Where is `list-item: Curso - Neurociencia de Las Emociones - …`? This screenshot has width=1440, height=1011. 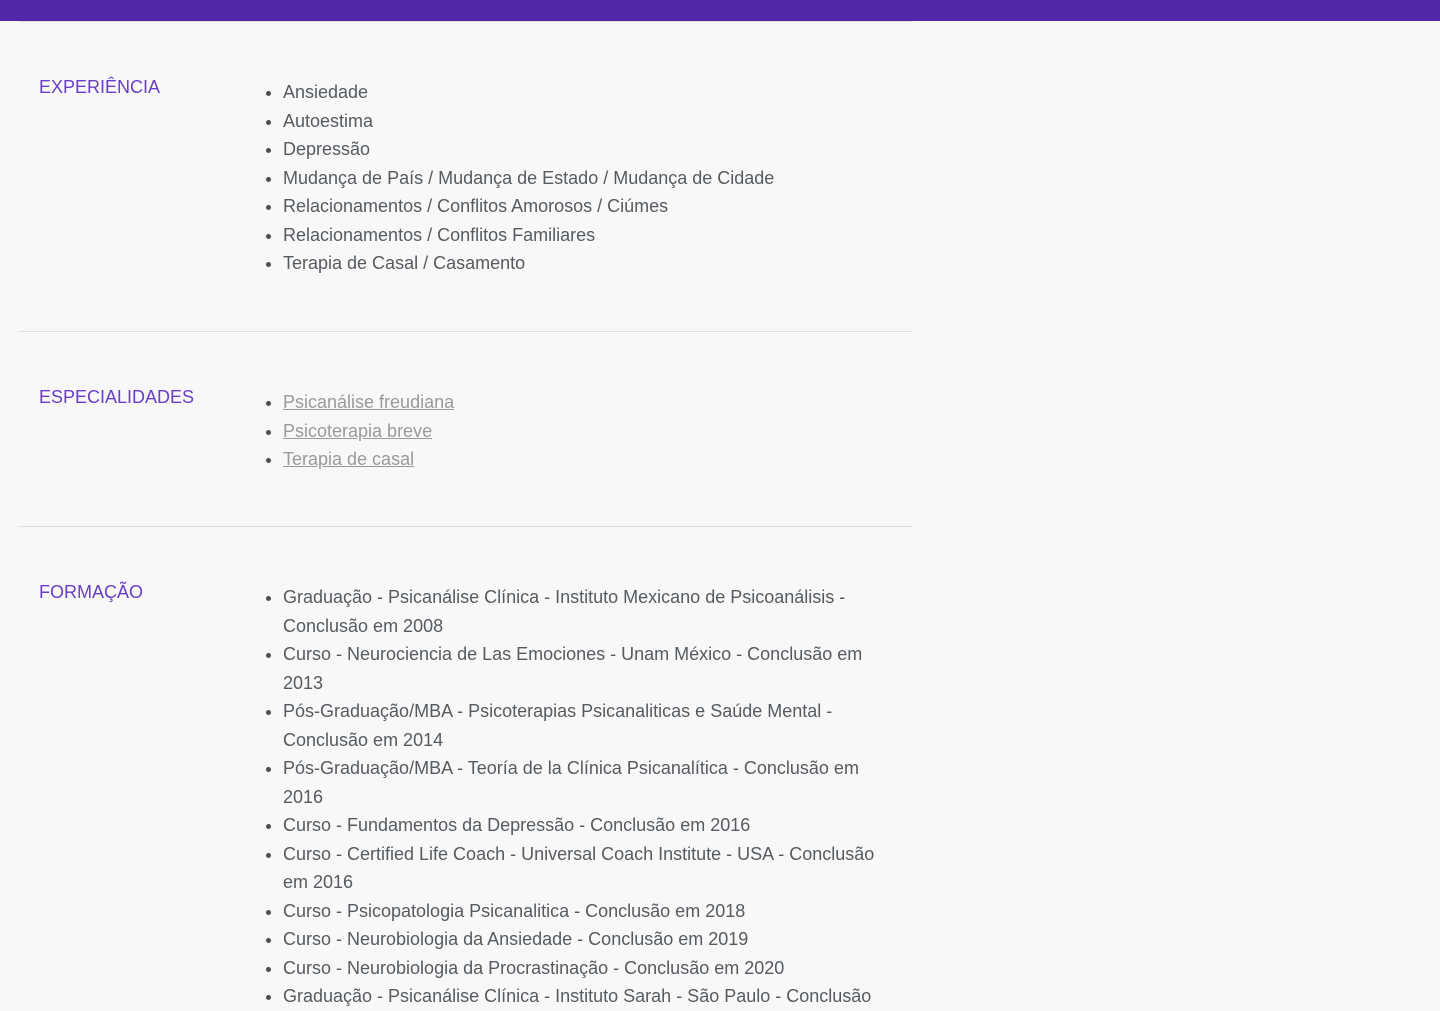 list-item: Curso - Neurociencia de Las Emociones - … is located at coordinates (593, 668).